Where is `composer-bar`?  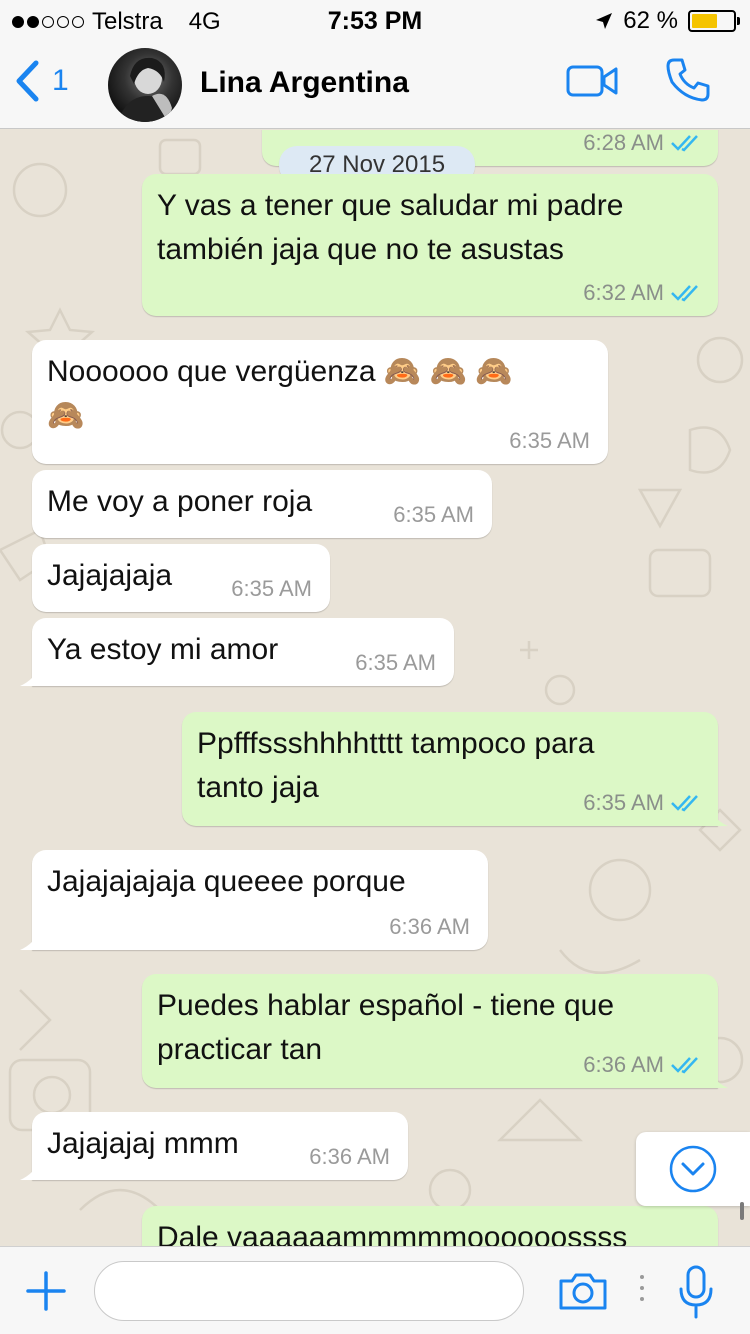 composer-bar is located at coordinates (375, 1290).